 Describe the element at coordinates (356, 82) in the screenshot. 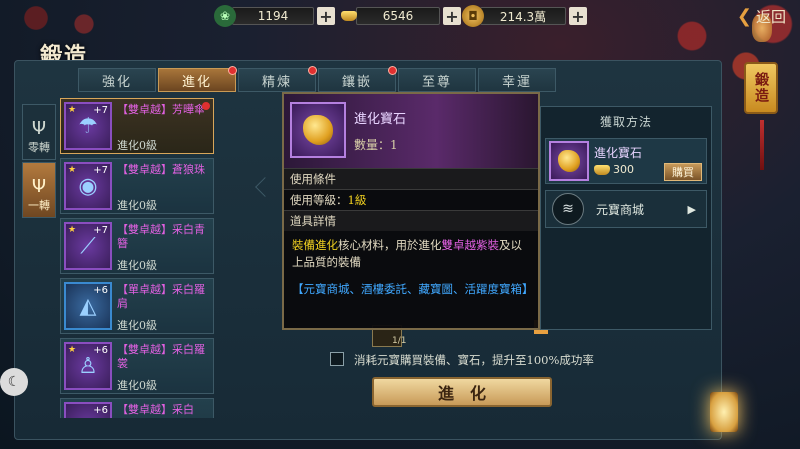

I see `tab-label: 鑲嵌` at that location.